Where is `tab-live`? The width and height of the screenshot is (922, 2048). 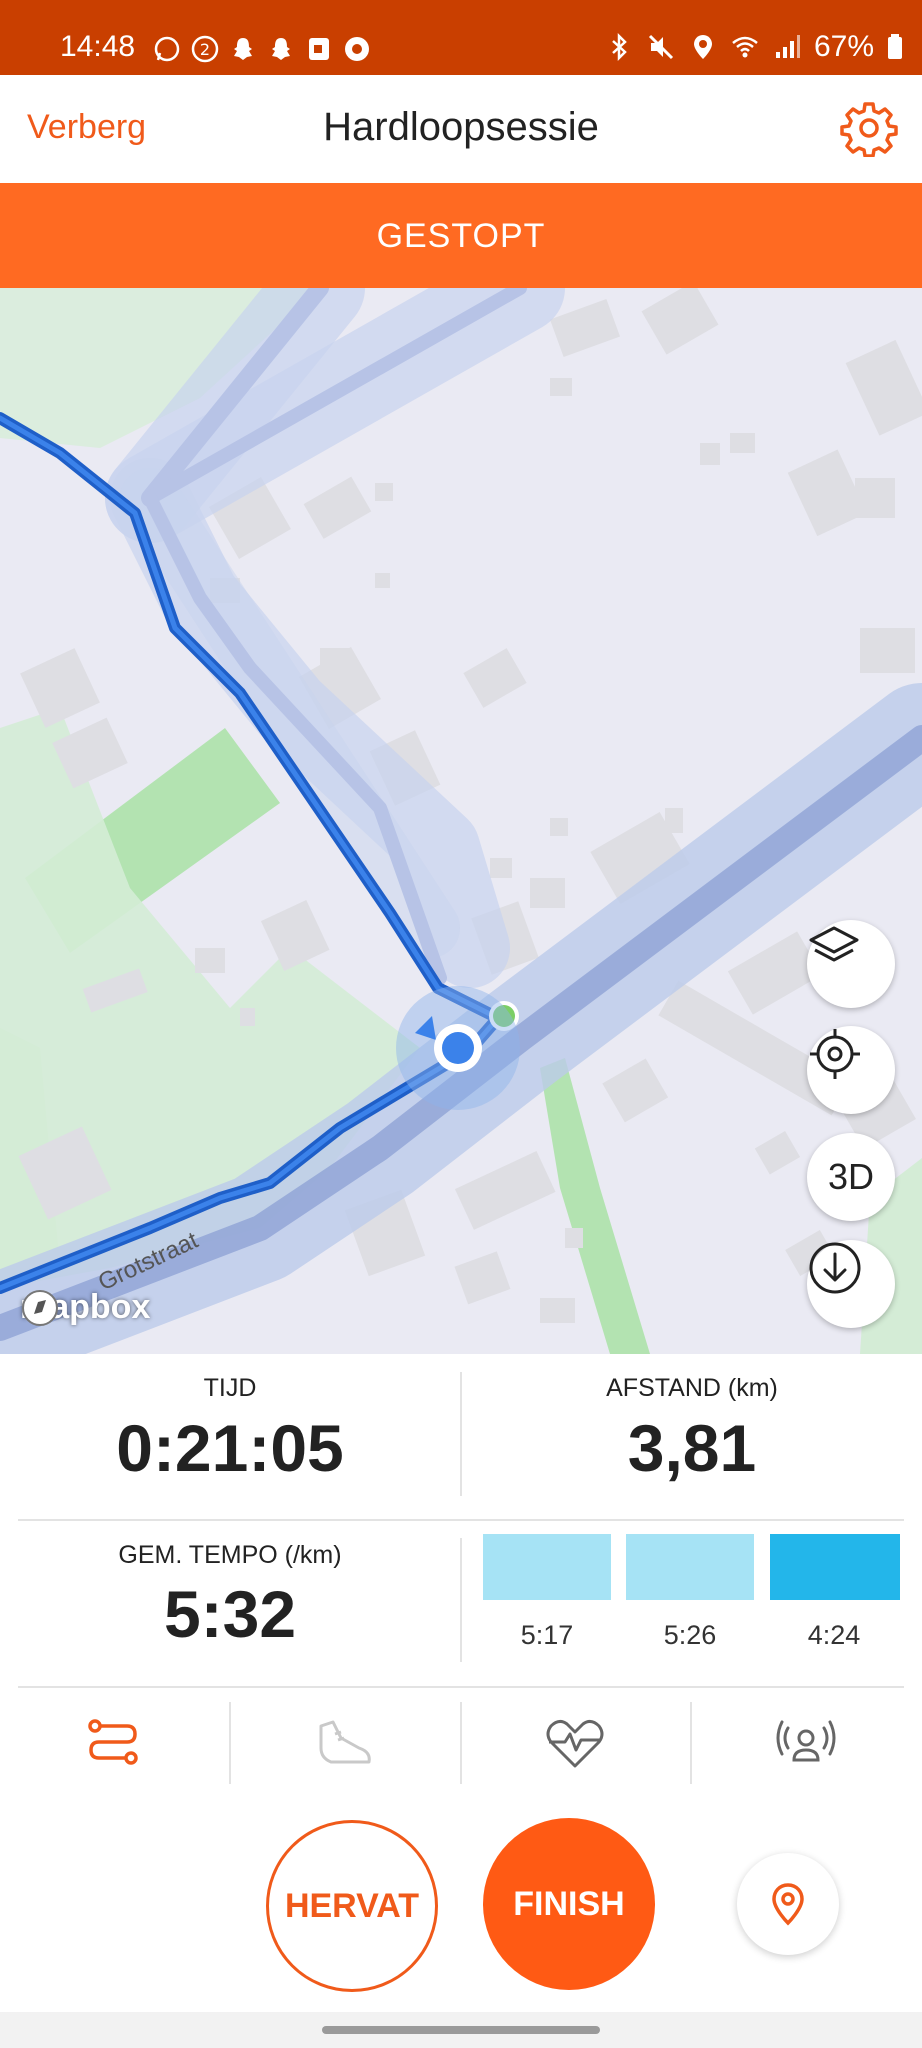
tab-live is located at coordinates (806, 1744).